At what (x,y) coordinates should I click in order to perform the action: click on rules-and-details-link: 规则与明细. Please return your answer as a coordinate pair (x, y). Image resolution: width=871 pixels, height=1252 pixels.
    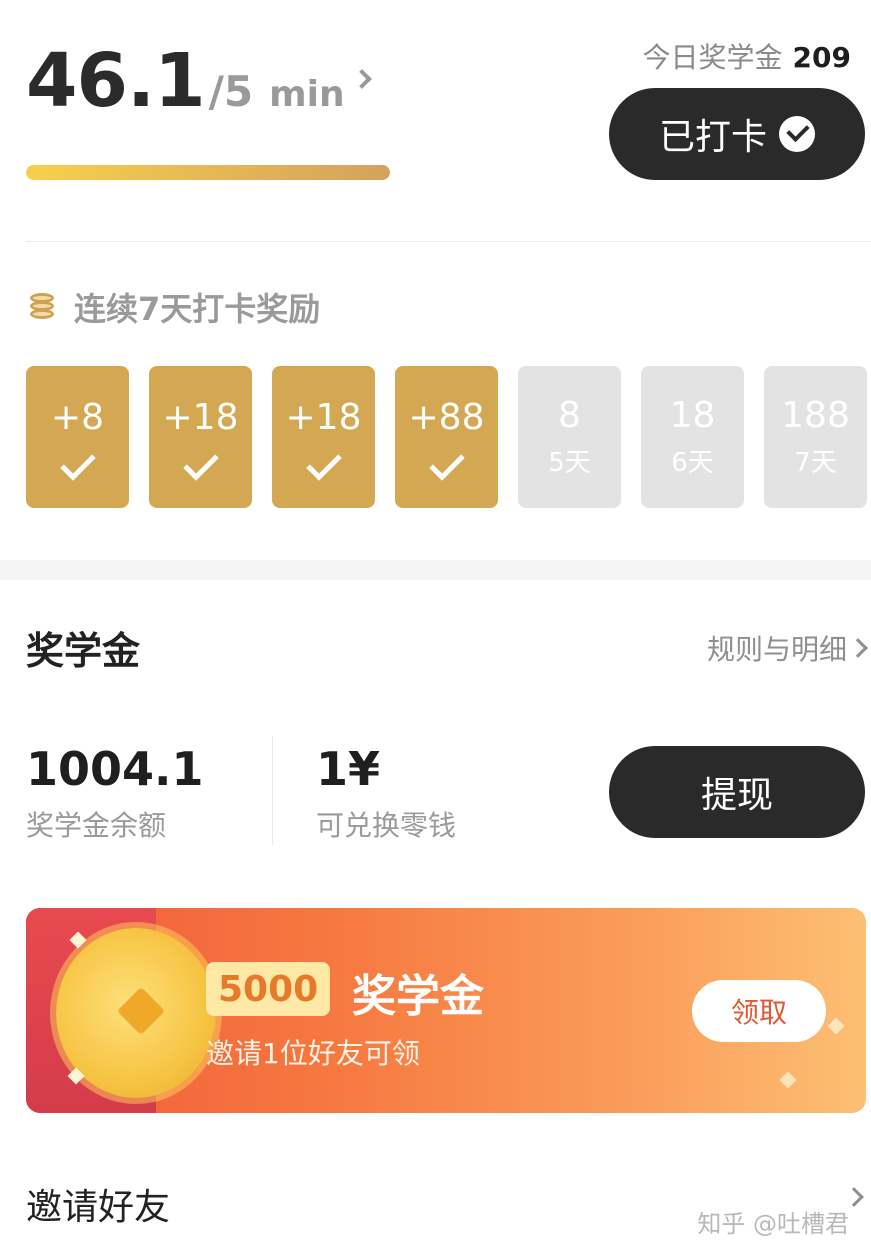
    Looking at the image, I should click on (787, 648).